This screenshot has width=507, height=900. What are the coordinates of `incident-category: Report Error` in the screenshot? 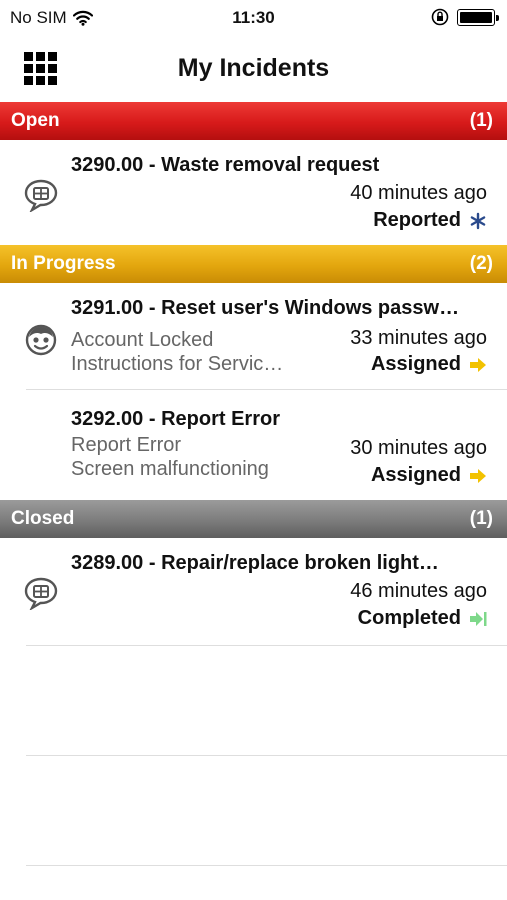 It's located at (126, 445).